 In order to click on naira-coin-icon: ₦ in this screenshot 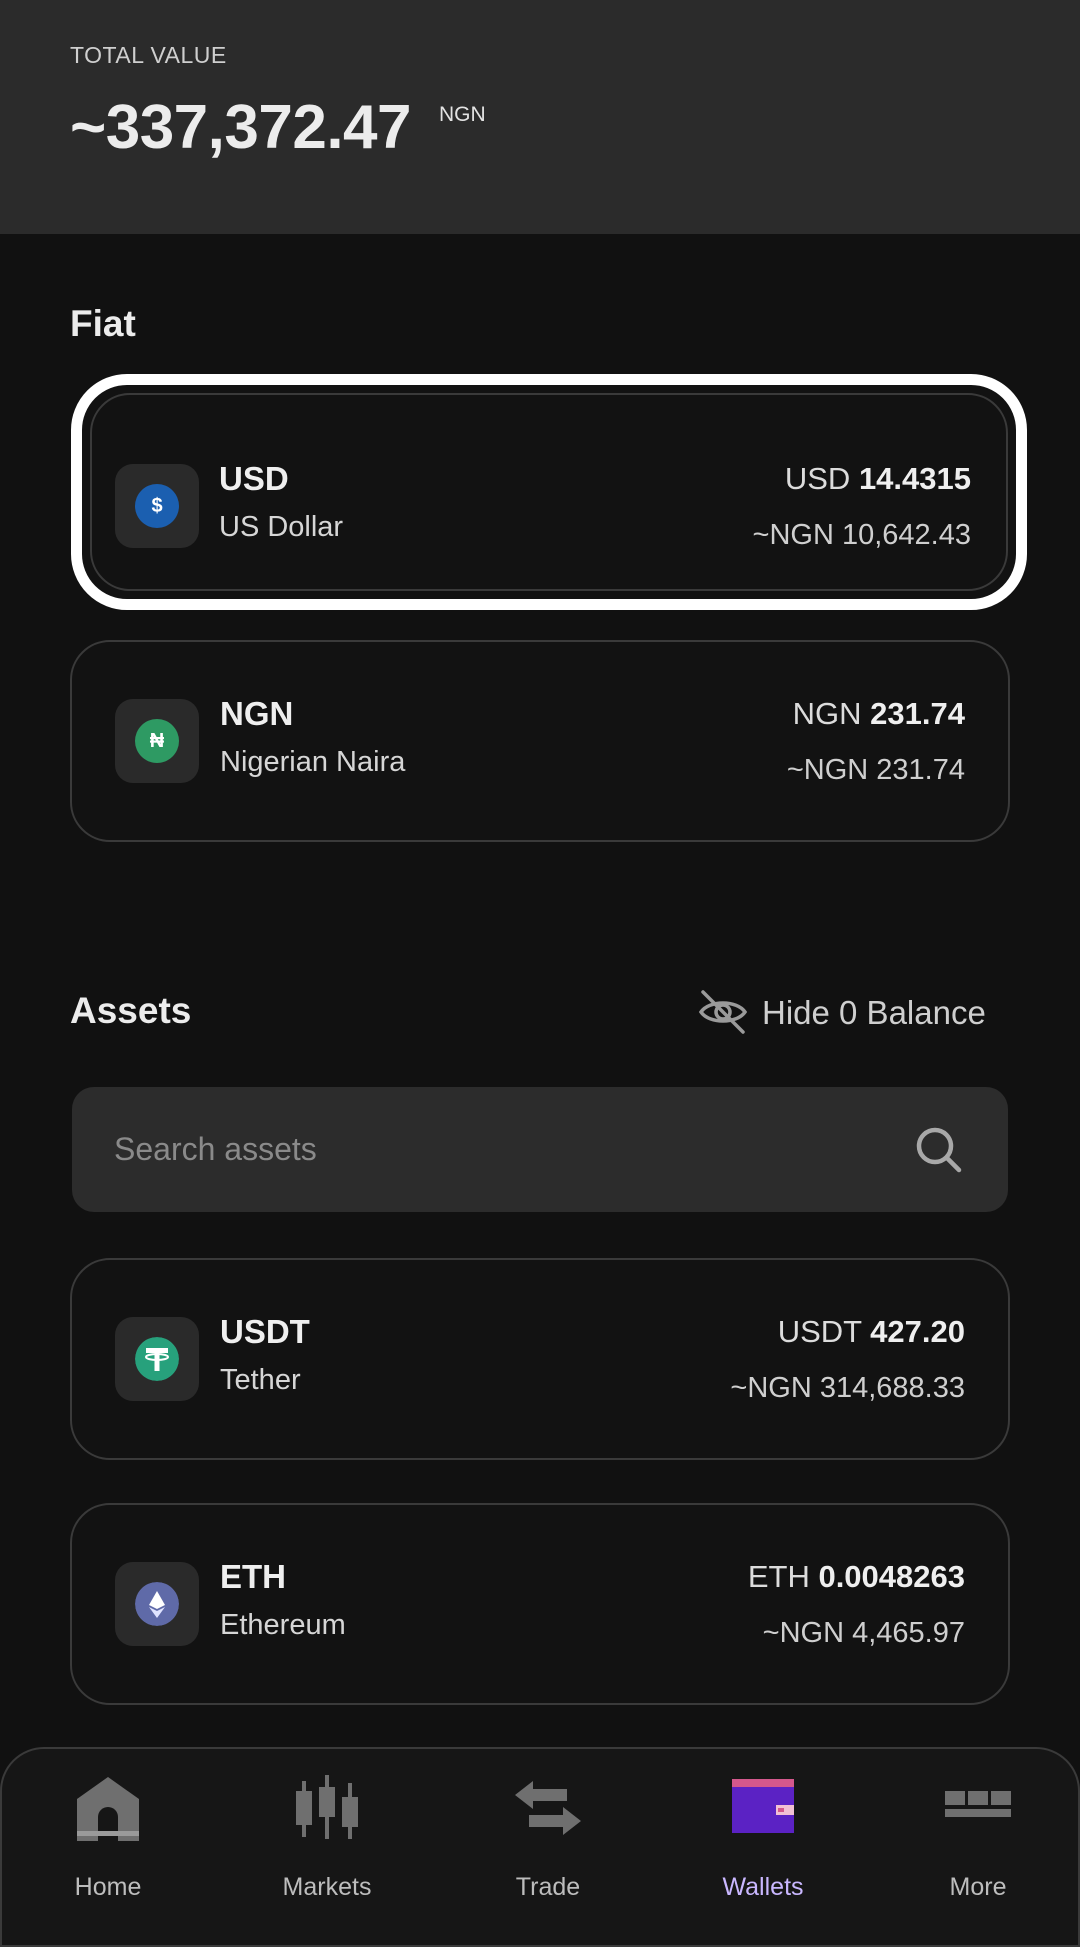, I will do `click(157, 741)`.